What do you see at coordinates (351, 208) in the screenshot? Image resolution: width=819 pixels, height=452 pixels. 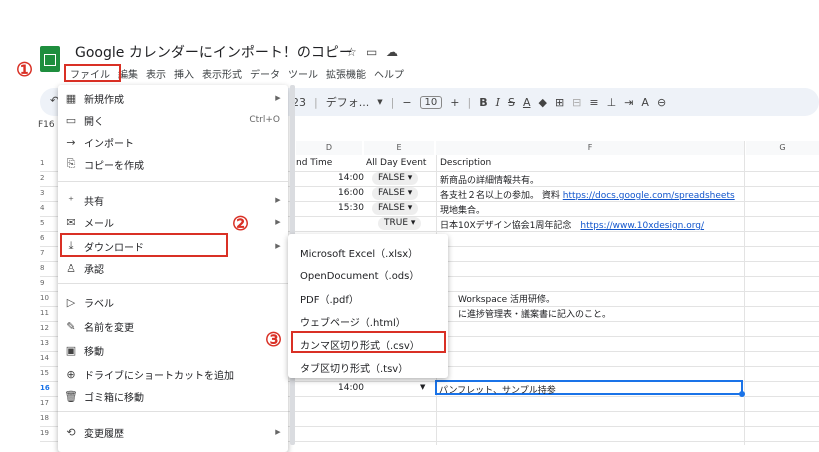 I see `cell-d4: 15:30` at bounding box center [351, 208].